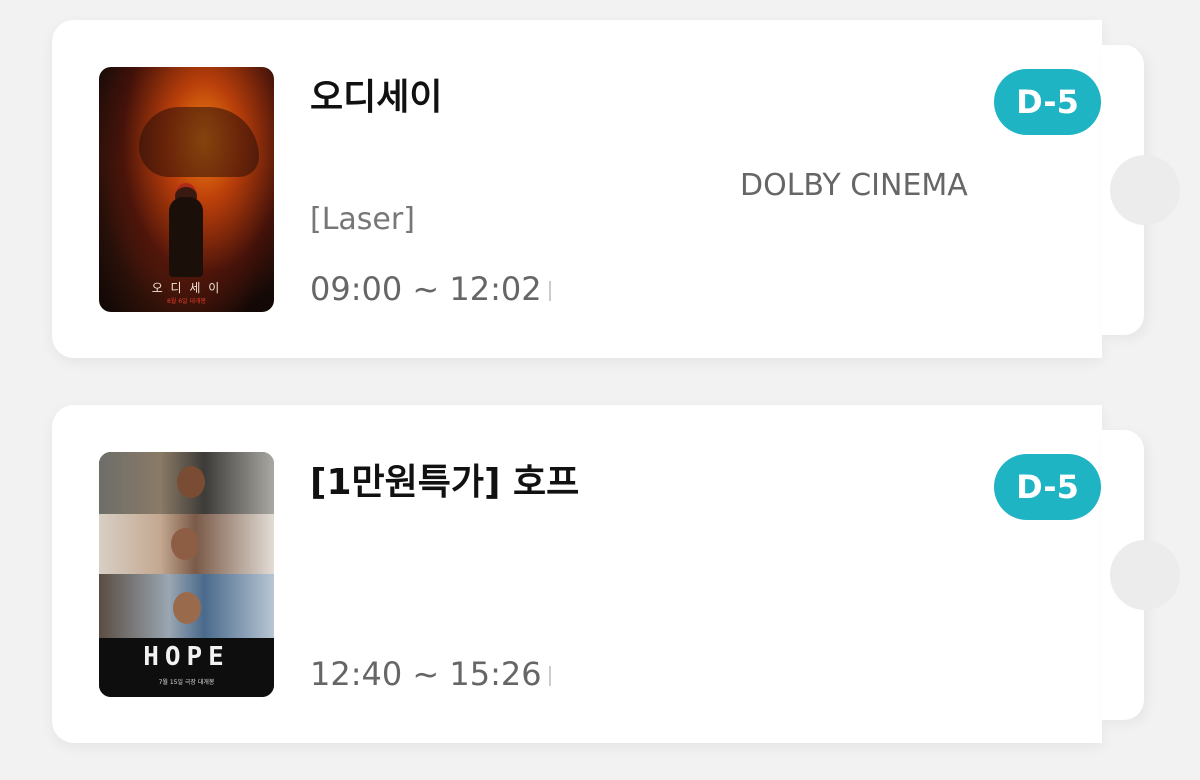 Image resolution: width=1200 pixels, height=780 pixels. I want to click on showtime: 12:40 ~ 15:26, so click(426, 674).